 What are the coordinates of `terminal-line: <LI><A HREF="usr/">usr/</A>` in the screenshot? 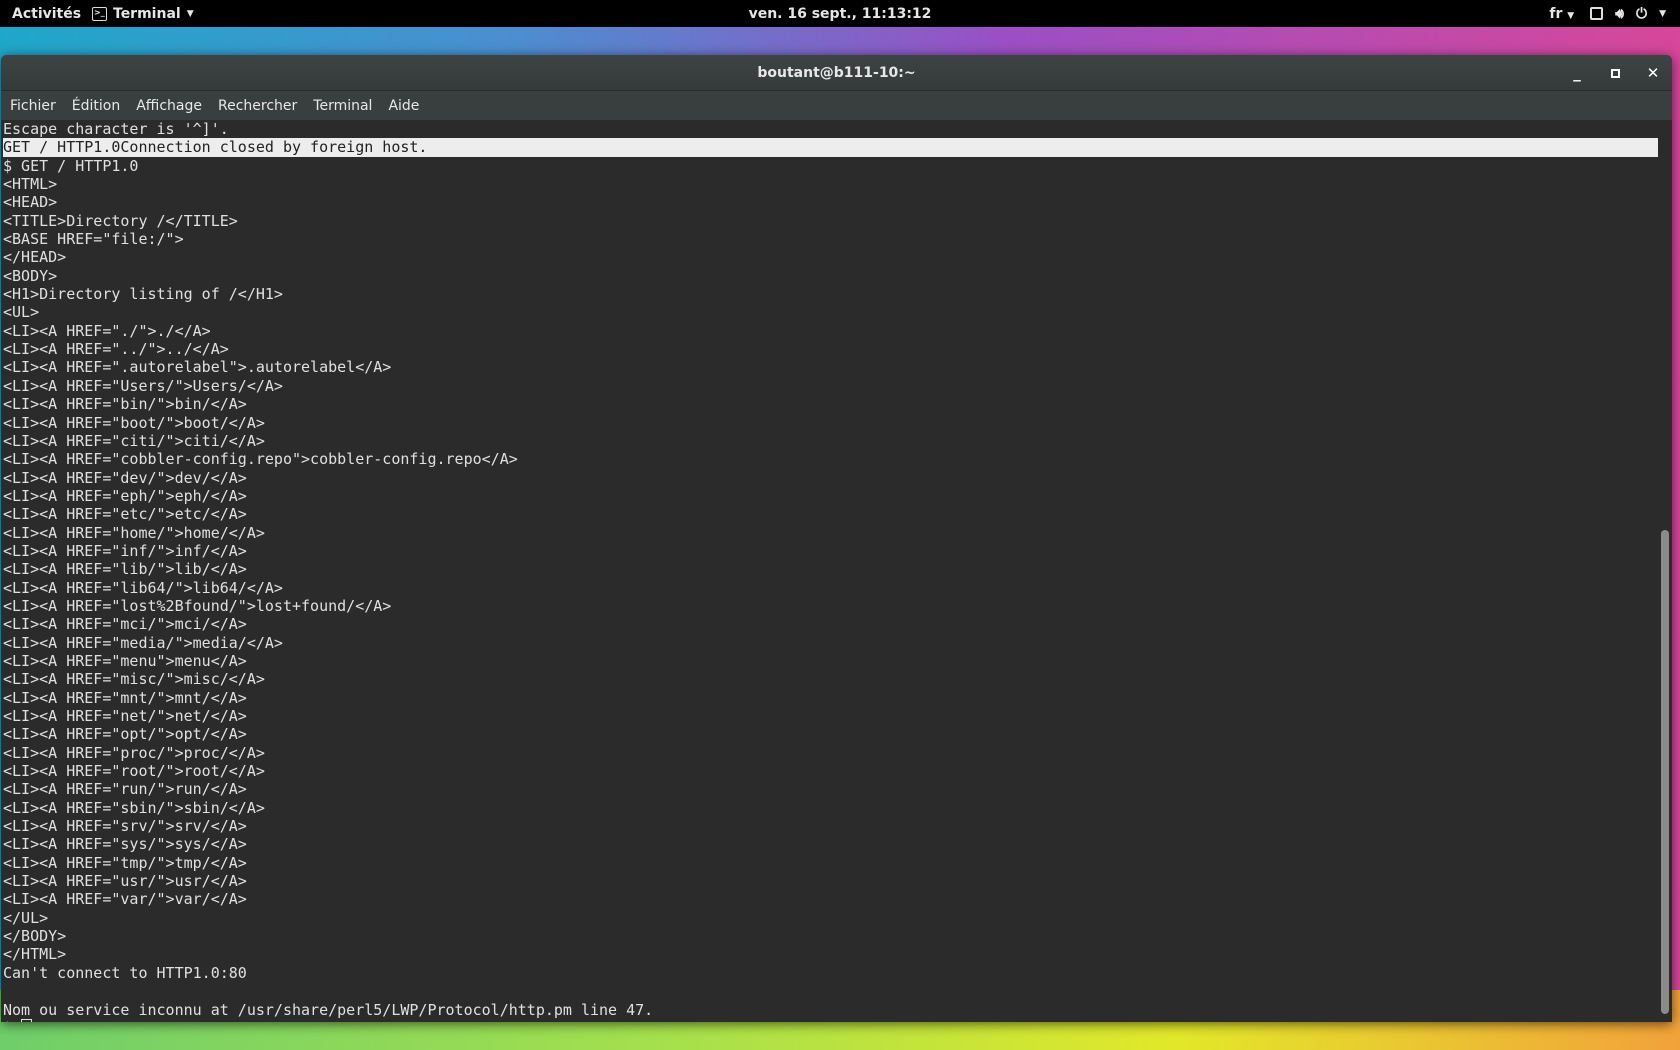 It's located at (125, 881).